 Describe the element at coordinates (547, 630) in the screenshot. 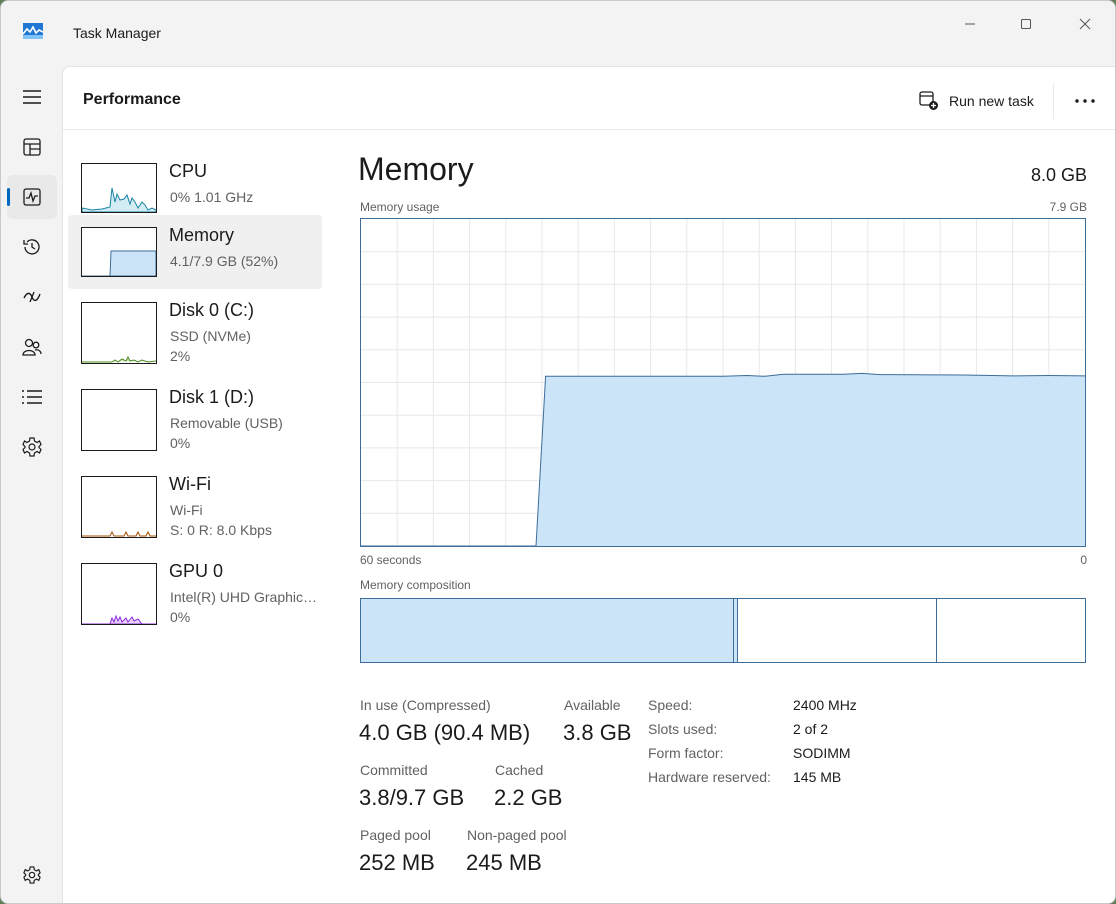

I see `composition-in-use` at that location.